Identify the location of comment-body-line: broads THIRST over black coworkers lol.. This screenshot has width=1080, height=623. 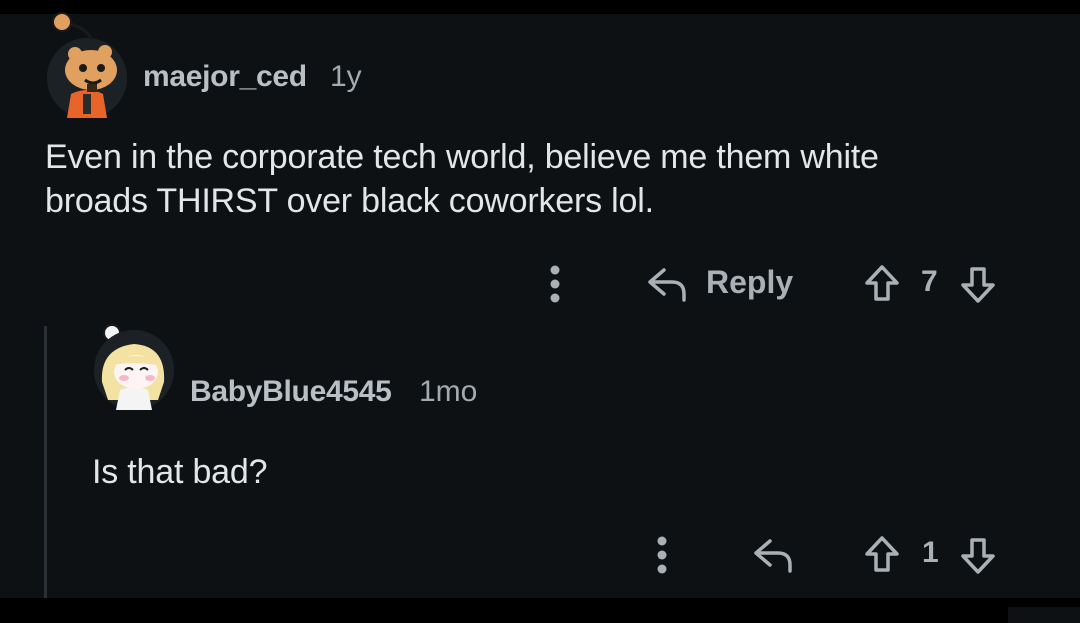
(349, 201).